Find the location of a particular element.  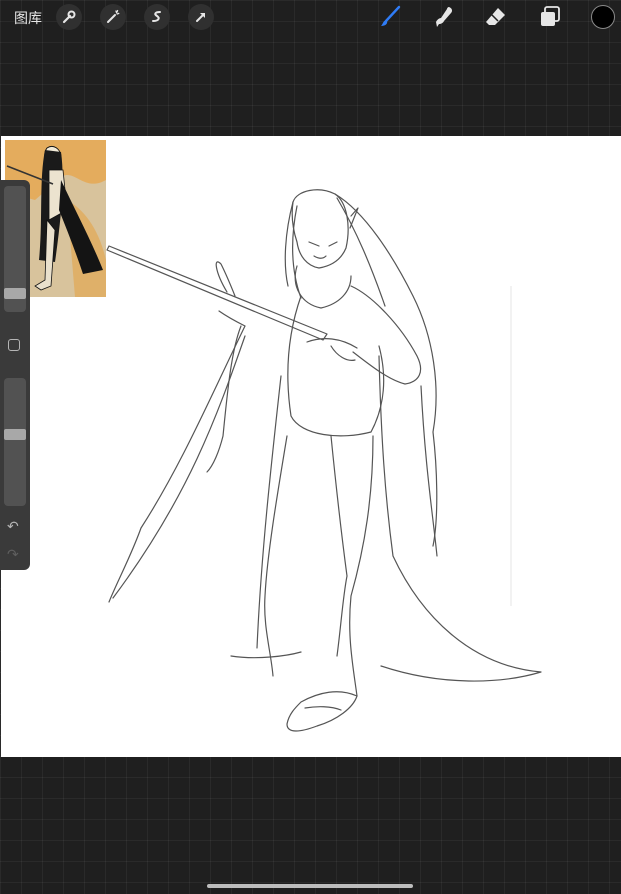

brush-icon is located at coordinates (391, 15).